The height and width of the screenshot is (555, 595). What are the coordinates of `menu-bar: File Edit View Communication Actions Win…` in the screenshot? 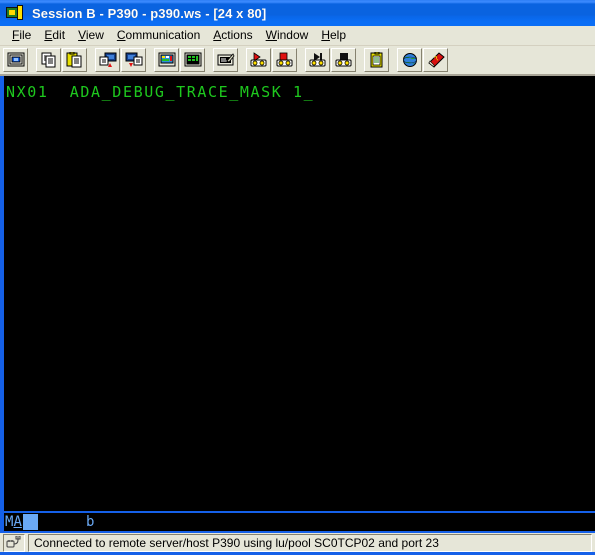 It's located at (297, 36).